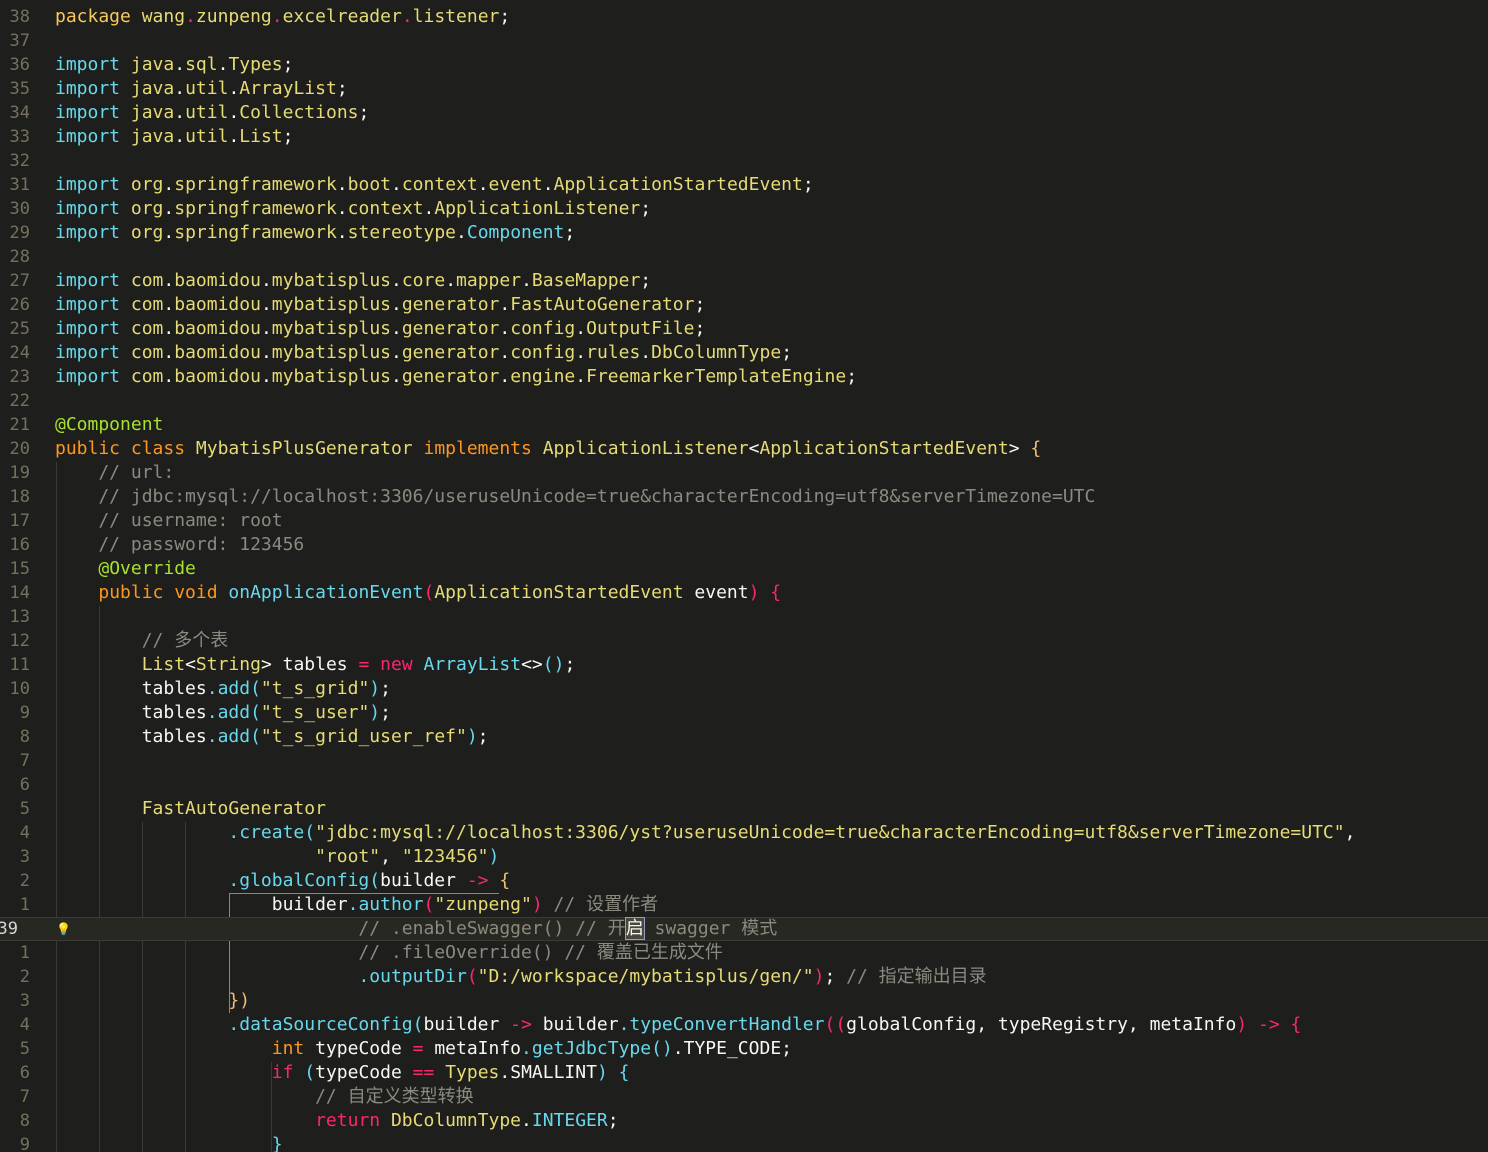 This screenshot has width=1488, height=1152. Describe the element at coordinates (174, 65) in the screenshot. I see `line-code: import java.sql.Types;` at that location.